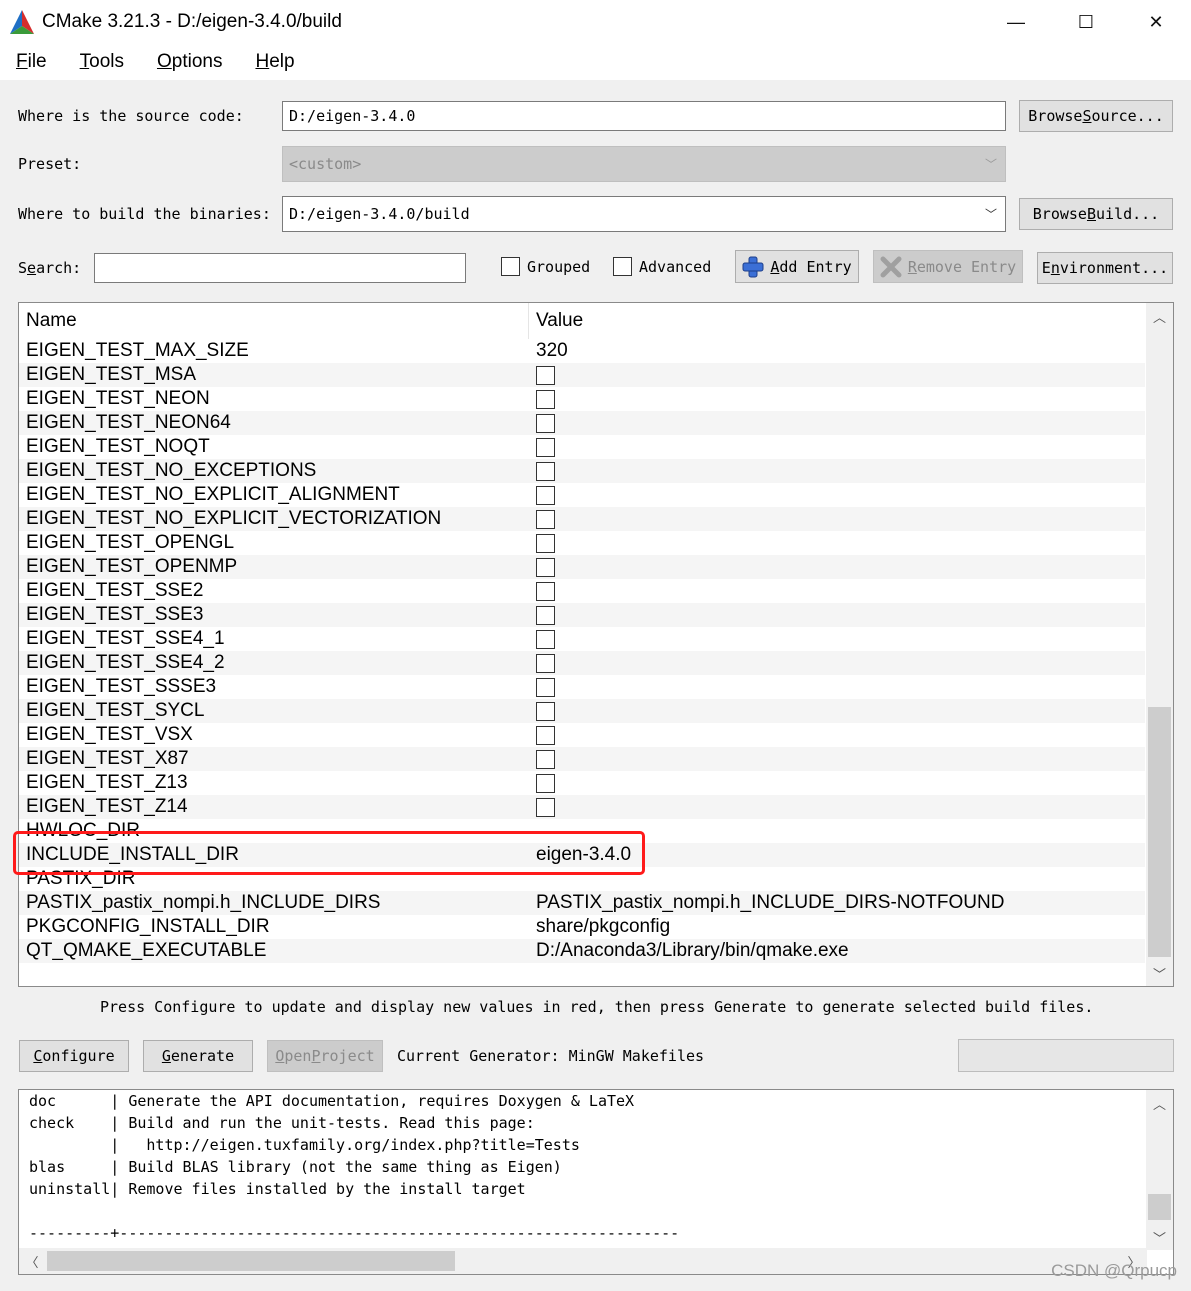  Describe the element at coordinates (622, 266) in the screenshot. I see `advanced-checkbox-box` at that location.